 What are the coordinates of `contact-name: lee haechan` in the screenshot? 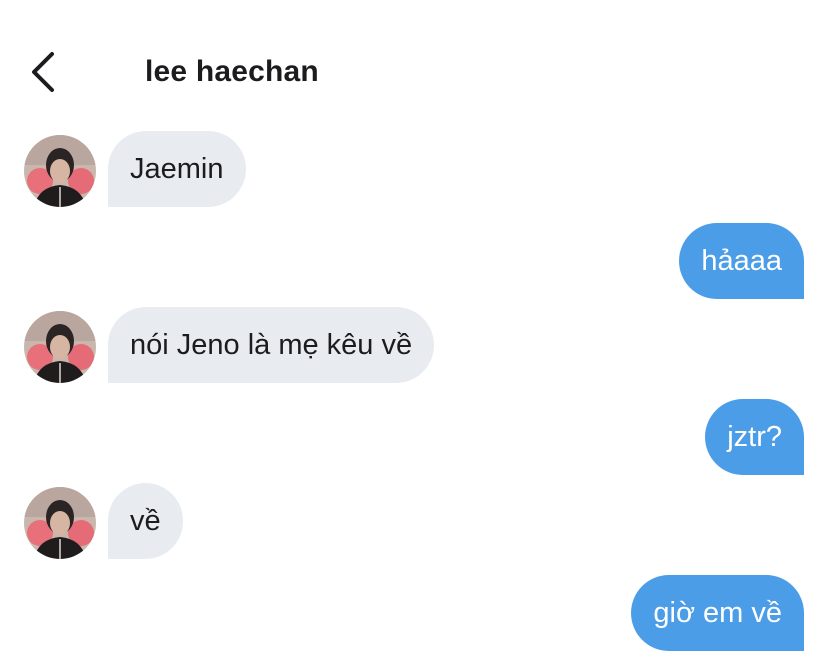 It's located at (232, 72).